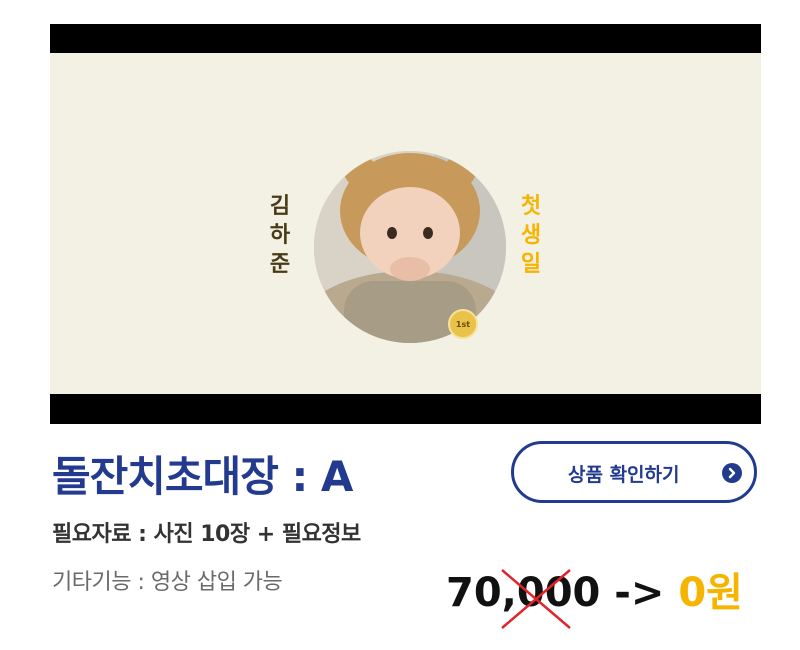 The width and height of the screenshot is (800, 650). What do you see at coordinates (202, 476) in the screenshot?
I see `product-title: 돌잔치초대장 : A` at bounding box center [202, 476].